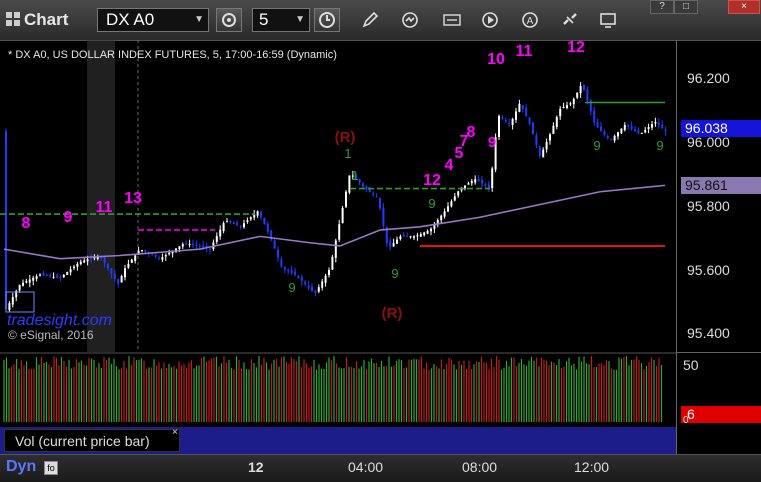  I want to click on volume-study-label: Vol (current price bar), so click(92, 440).